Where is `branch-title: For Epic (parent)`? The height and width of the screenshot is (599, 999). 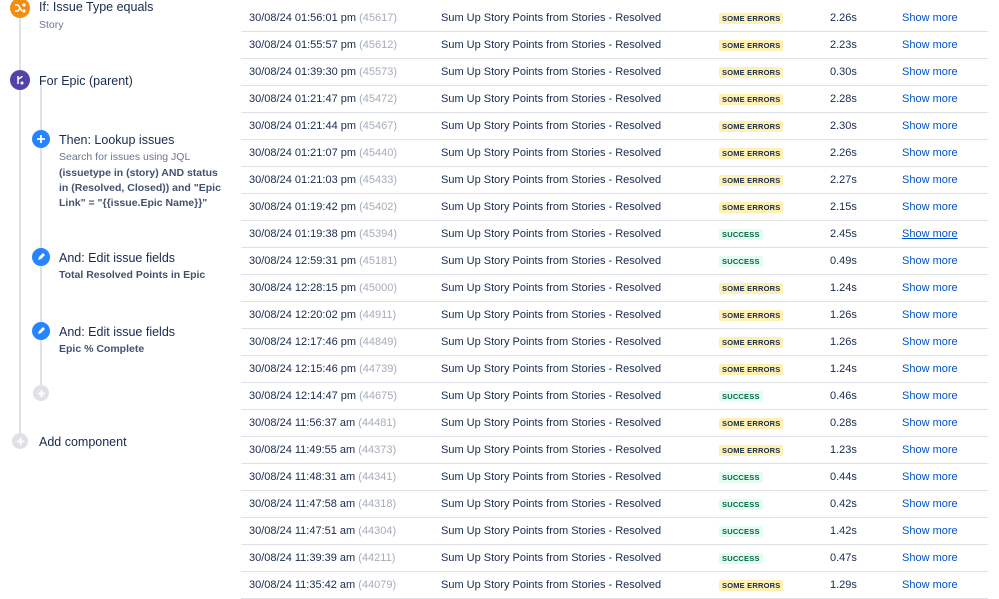 branch-title: For Epic (parent) is located at coordinates (86, 81).